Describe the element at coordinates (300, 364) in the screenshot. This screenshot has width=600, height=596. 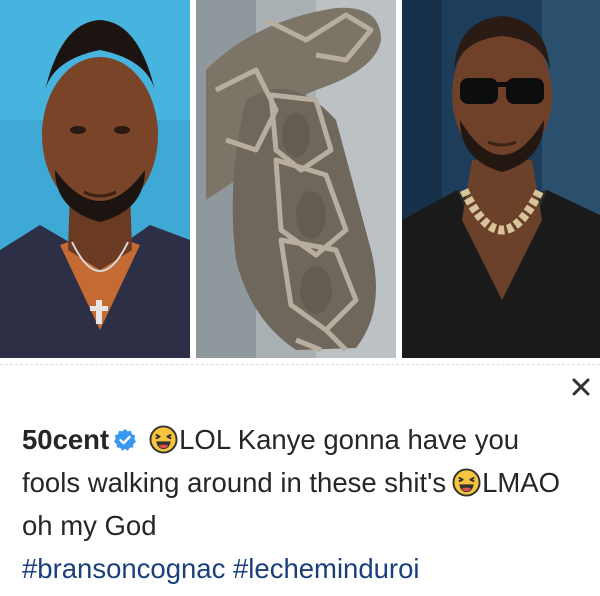
I see `caption-divider` at that location.